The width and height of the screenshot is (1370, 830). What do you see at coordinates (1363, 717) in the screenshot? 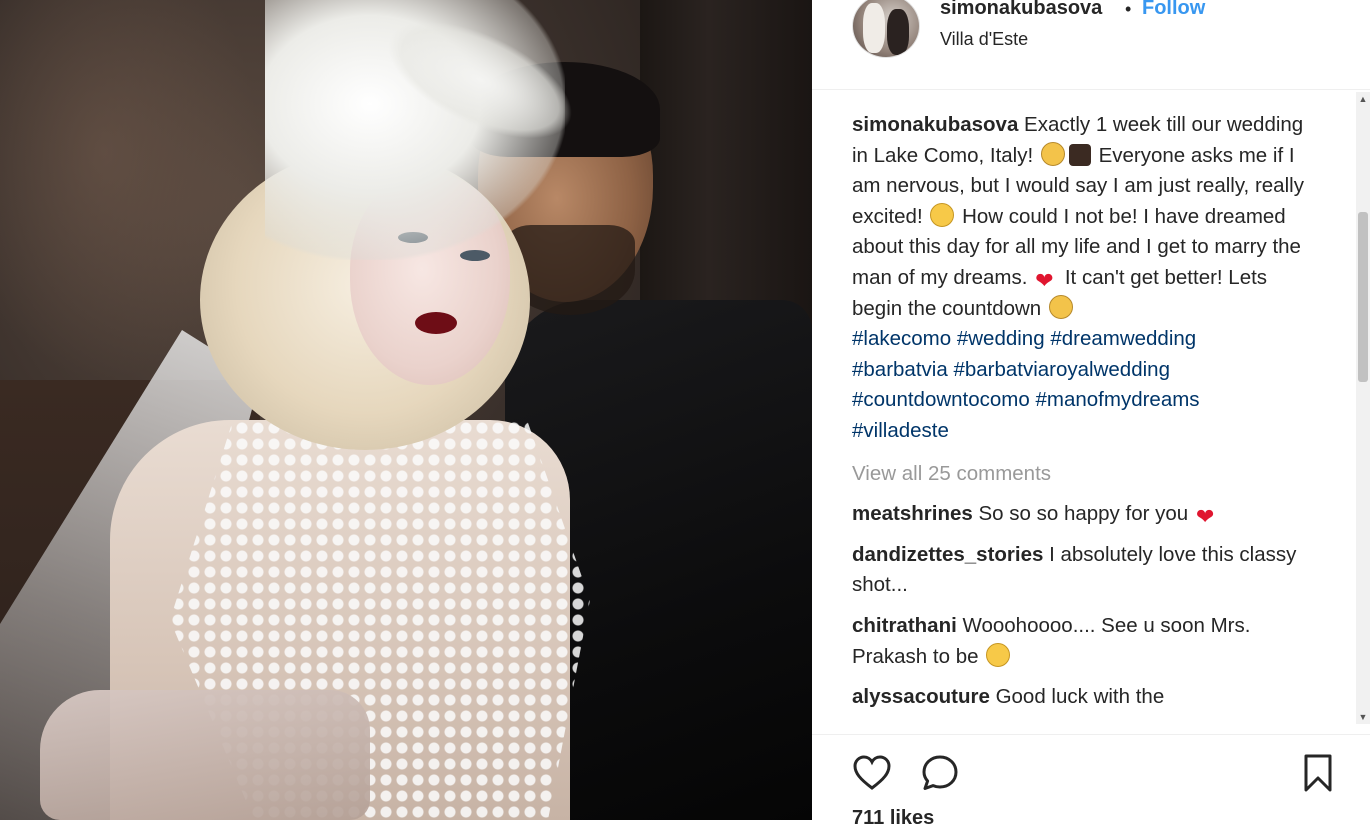
I see `scroll-down-arrow-icon: ▼` at bounding box center [1363, 717].